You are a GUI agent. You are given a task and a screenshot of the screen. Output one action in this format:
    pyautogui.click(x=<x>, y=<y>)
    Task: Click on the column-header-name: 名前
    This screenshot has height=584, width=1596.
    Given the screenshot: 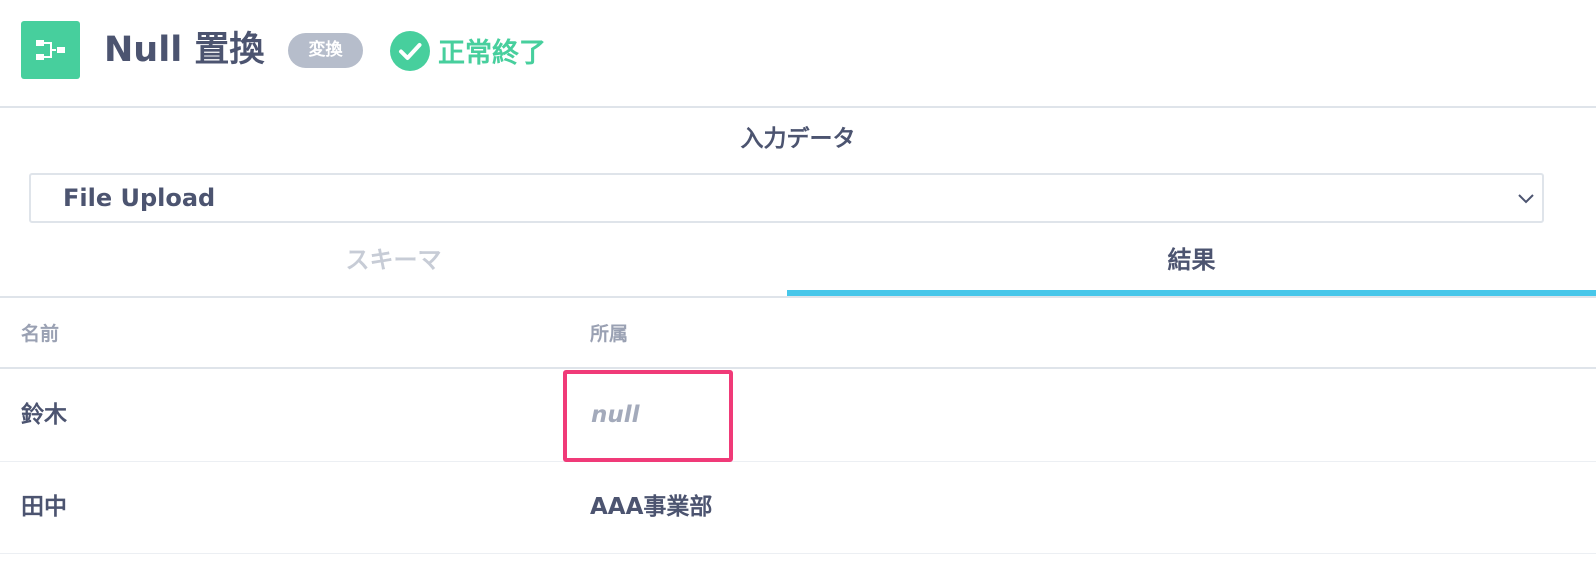 What is the action you would take?
    pyautogui.click(x=40, y=334)
    